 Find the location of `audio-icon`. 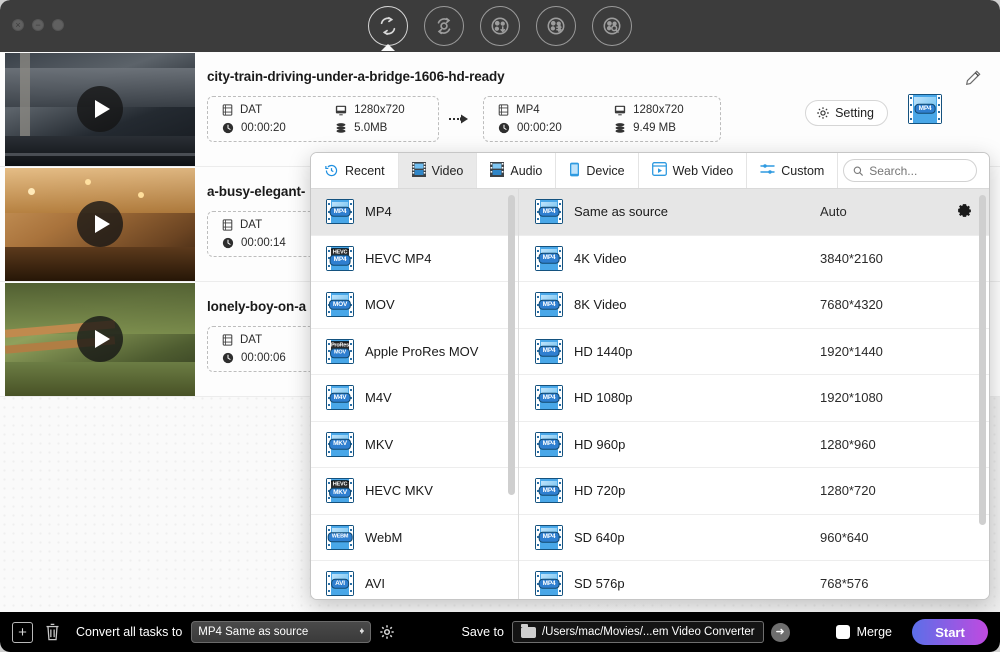

audio-icon is located at coordinates (497, 170).